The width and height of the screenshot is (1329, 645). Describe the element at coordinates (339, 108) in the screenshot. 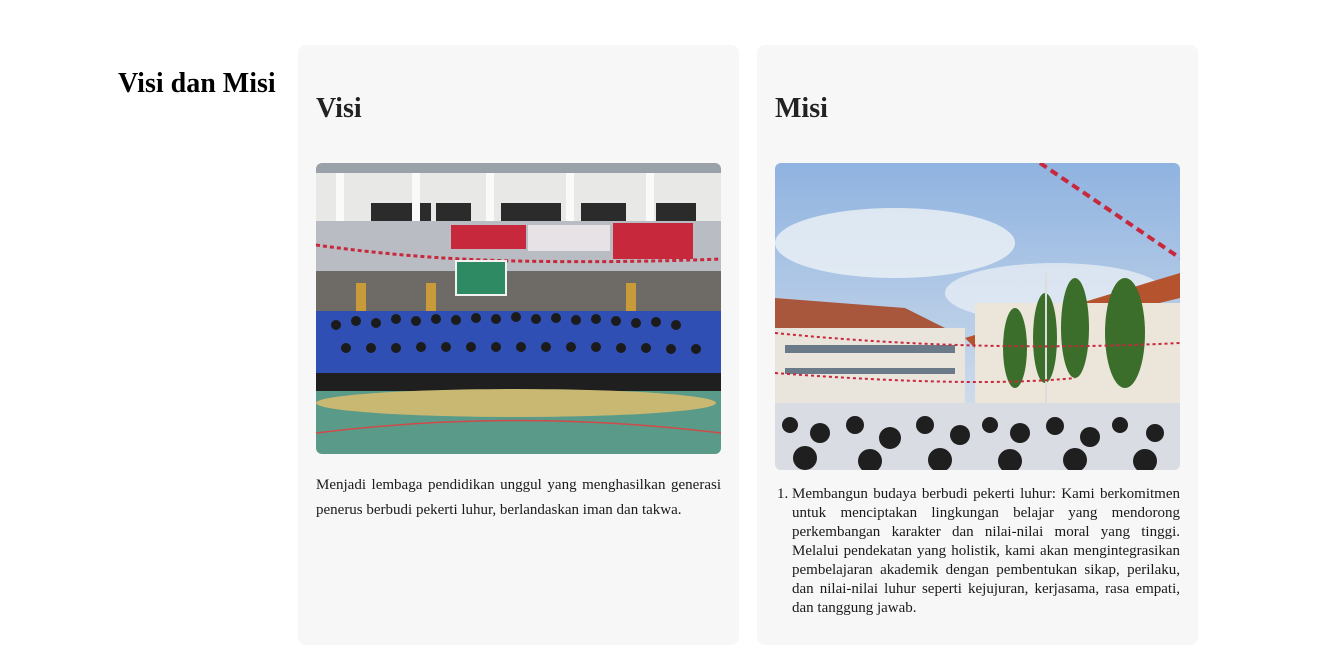

I see `visi-heading: Visi` at that location.